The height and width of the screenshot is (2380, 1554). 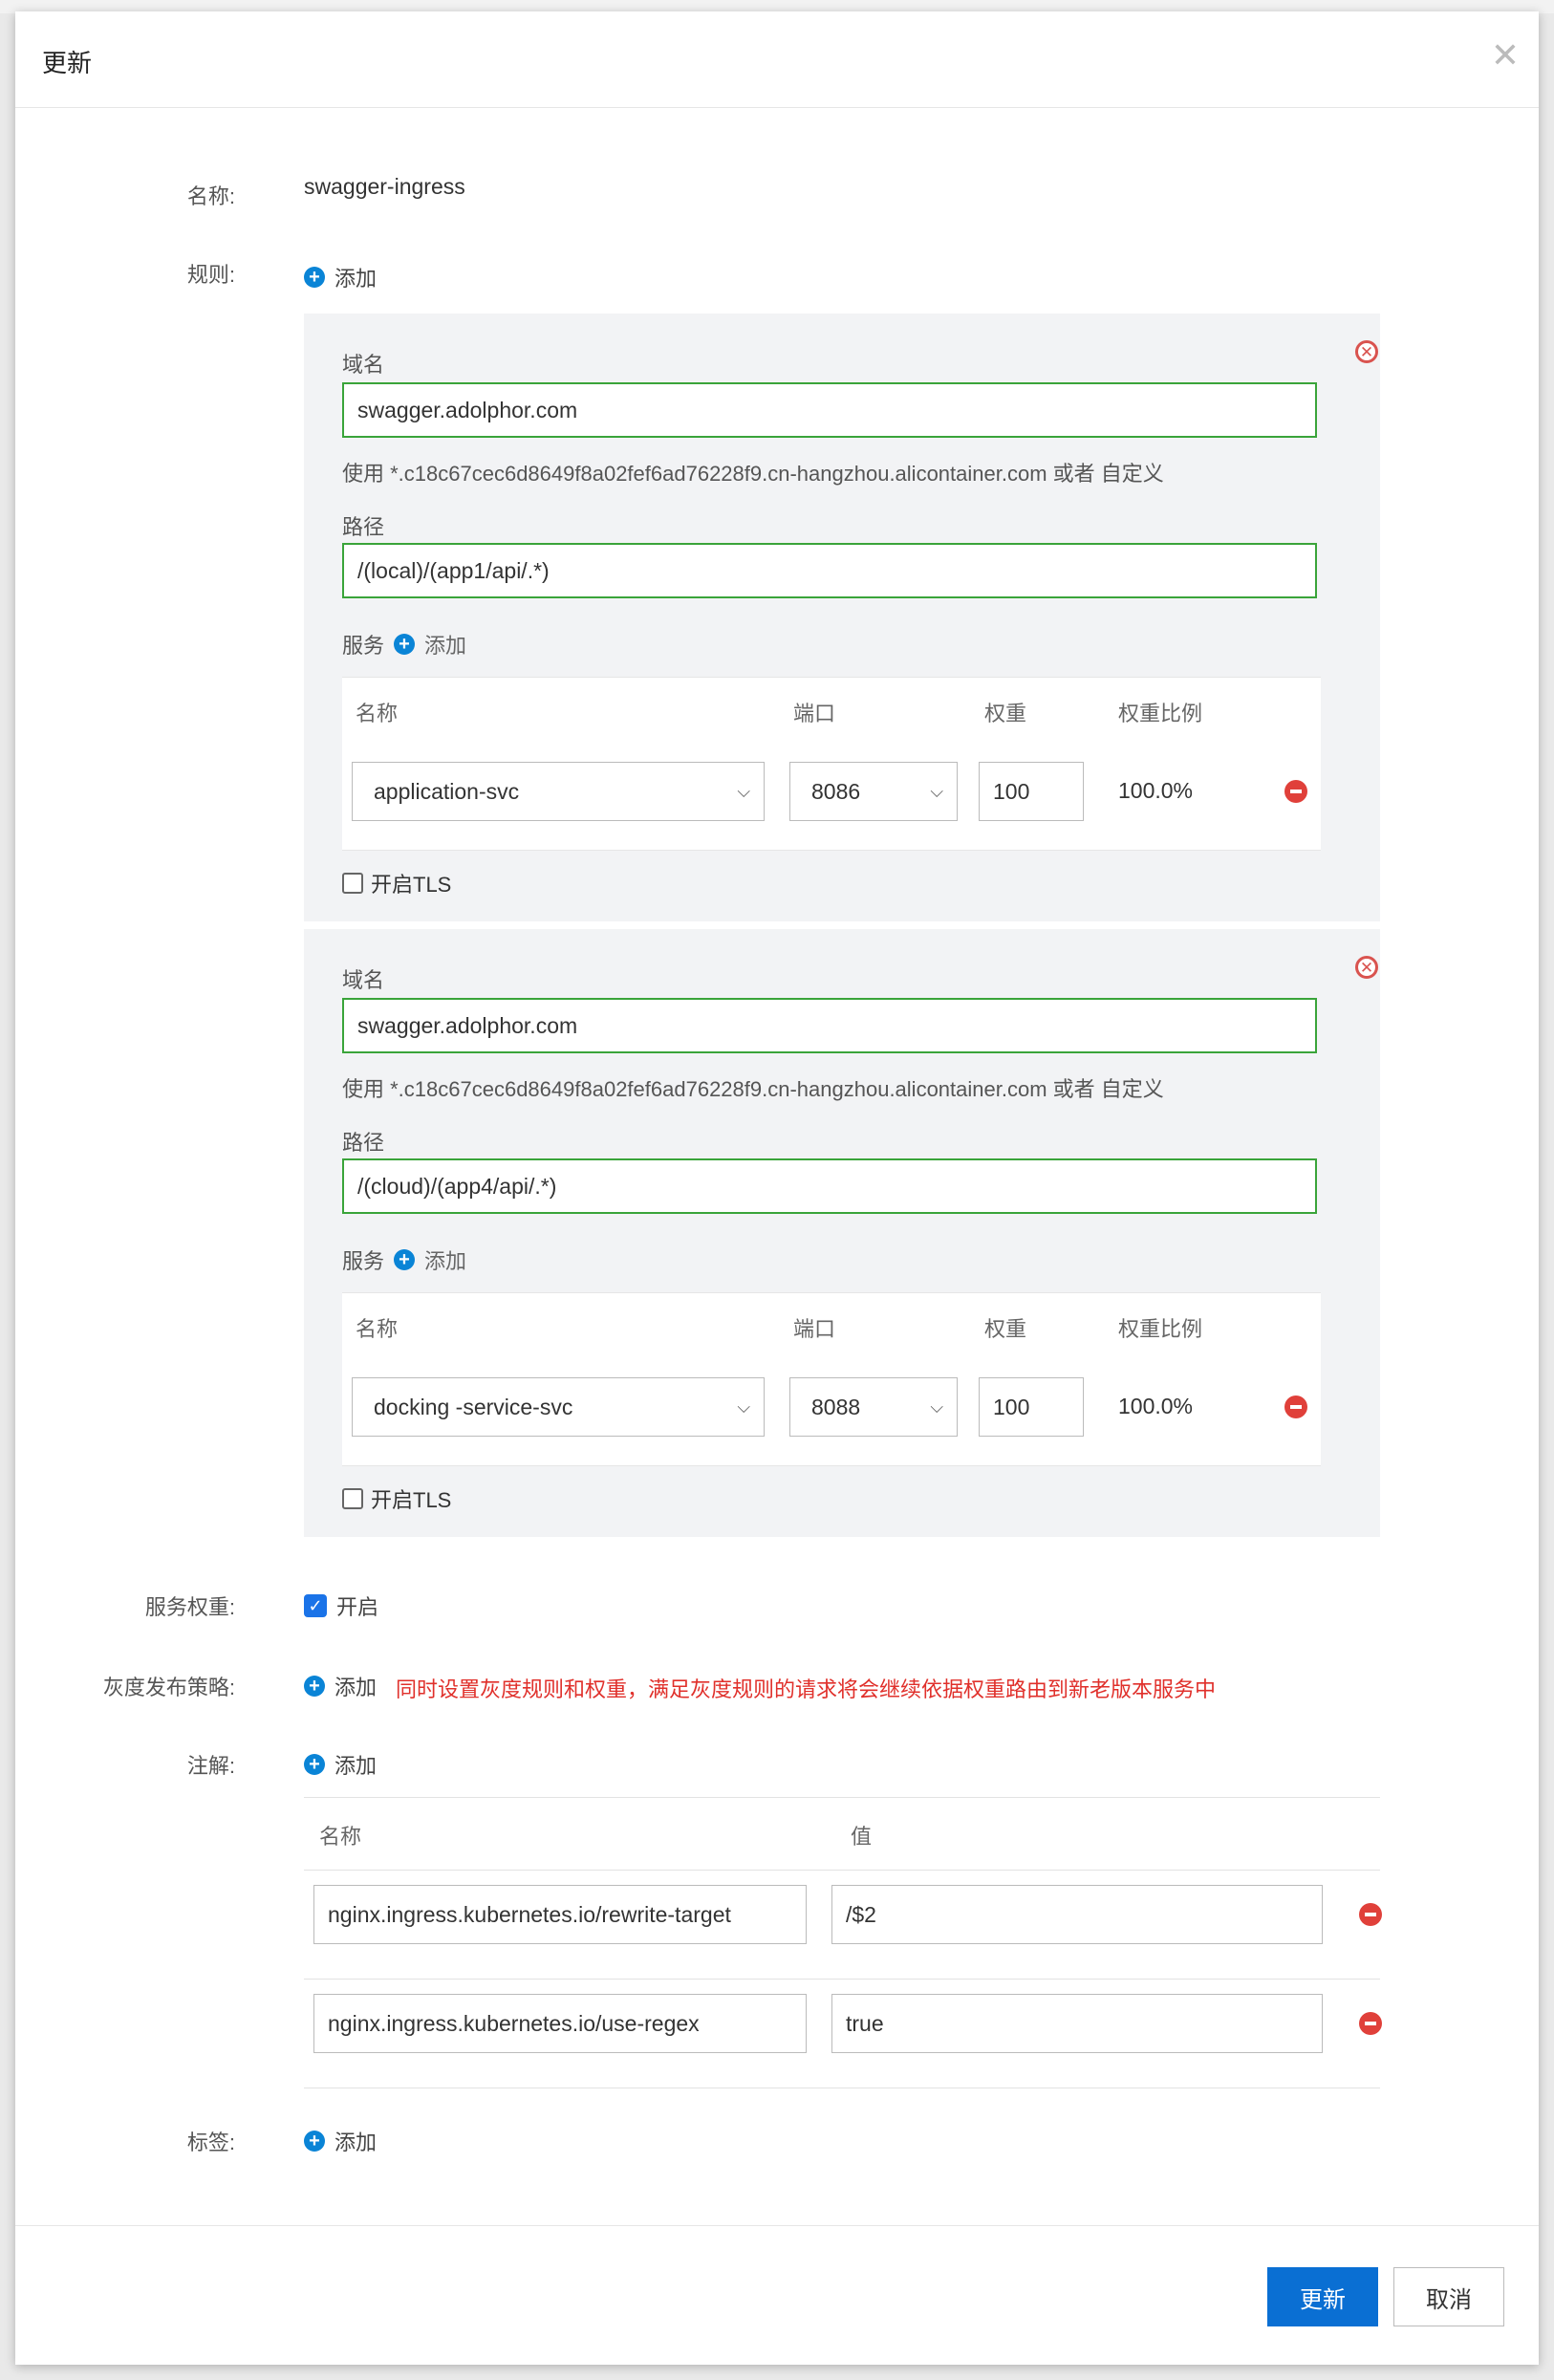 What do you see at coordinates (210, 275) in the screenshot?
I see `rules-label: 规则:` at bounding box center [210, 275].